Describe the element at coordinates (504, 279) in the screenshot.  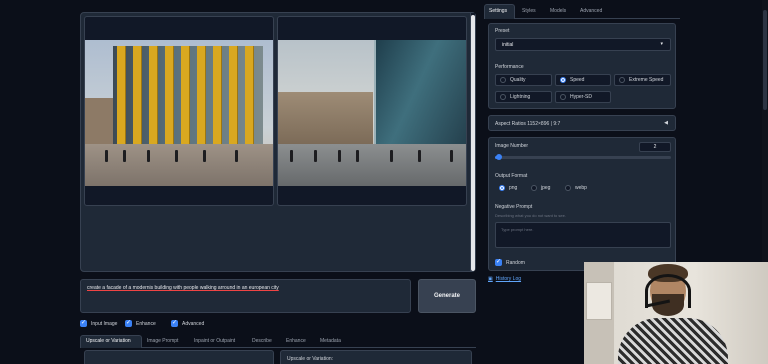
I see `history-log-link: ▣ History Log` at that location.